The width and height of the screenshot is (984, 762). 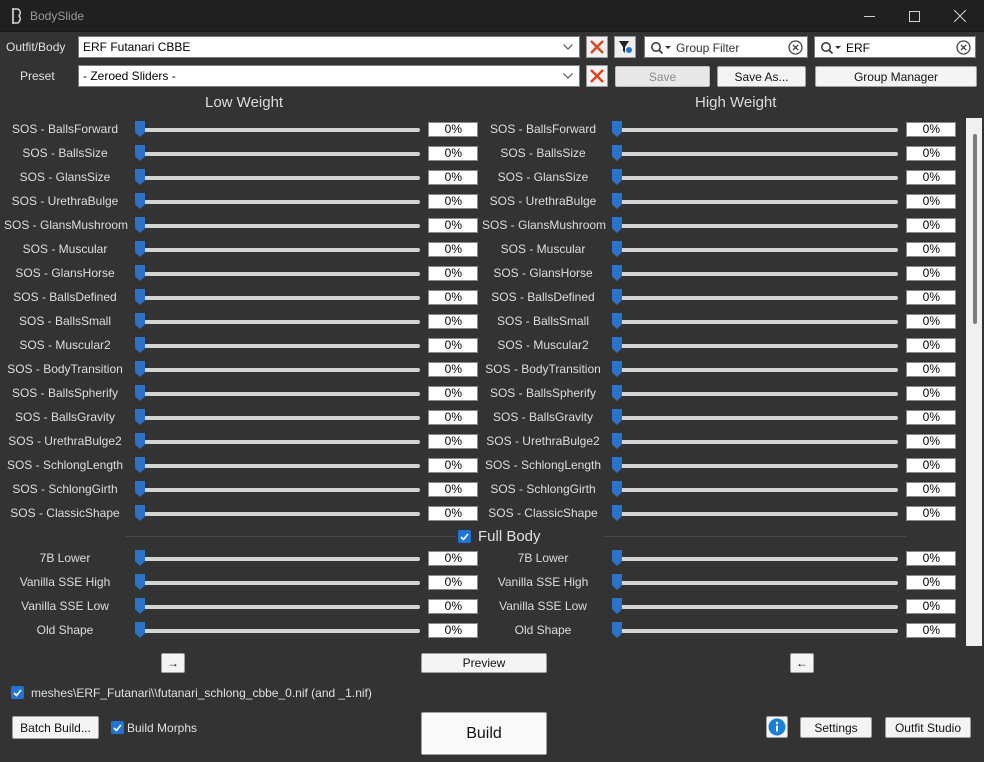 What do you see at coordinates (329, 76) in the screenshot?
I see `preset-dropdown: - Zeroed Sliders -` at bounding box center [329, 76].